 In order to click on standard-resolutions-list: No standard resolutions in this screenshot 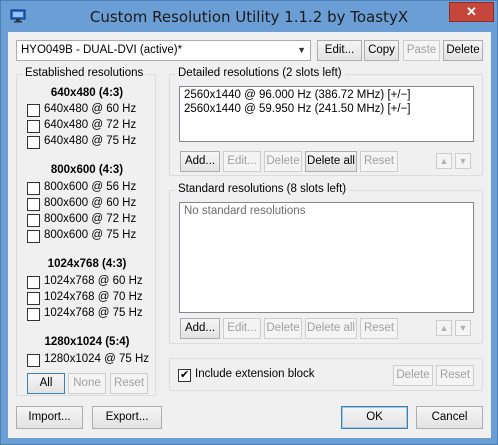, I will do `click(326, 257)`.